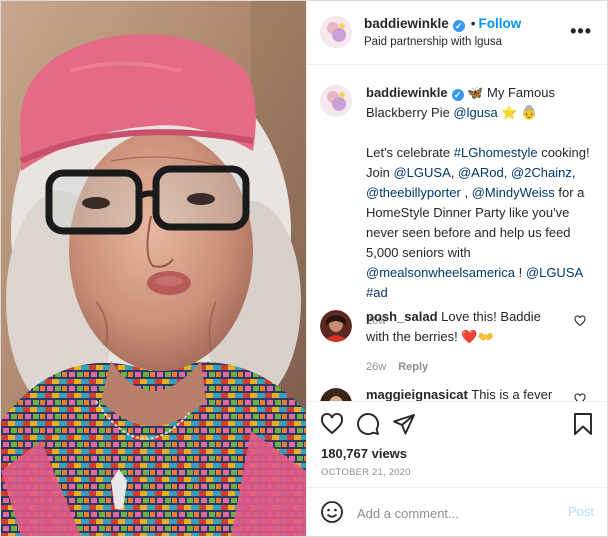  I want to click on mention-mealsonwheelsamerica: @mealsonwheelsamerica, so click(440, 272).